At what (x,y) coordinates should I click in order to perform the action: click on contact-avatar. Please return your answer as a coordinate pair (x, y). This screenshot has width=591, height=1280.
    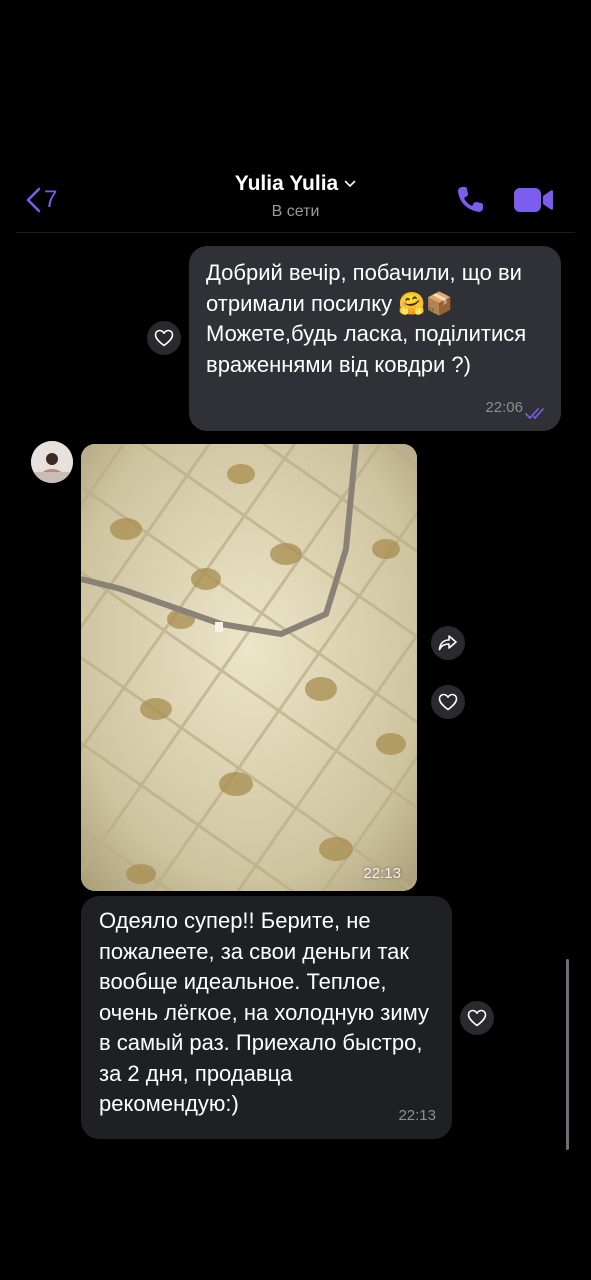
    Looking at the image, I should click on (52, 462).